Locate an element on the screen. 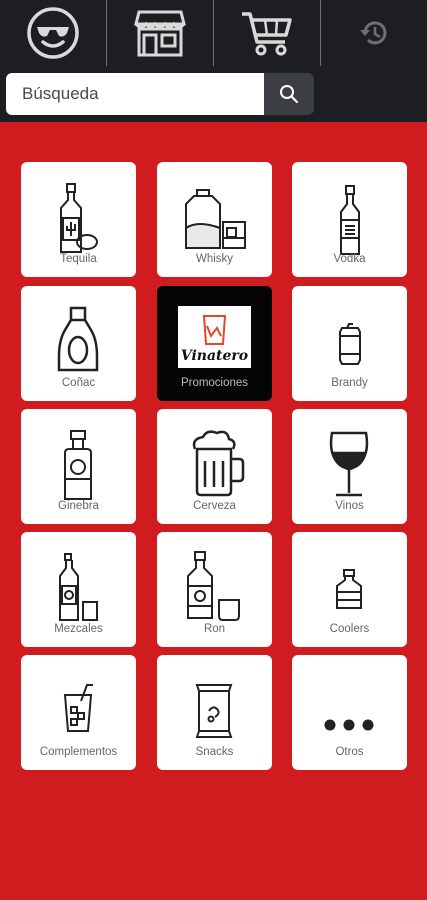 The width and height of the screenshot is (427, 900). promotions-logo-text: Vinatero is located at coordinates (214, 356).